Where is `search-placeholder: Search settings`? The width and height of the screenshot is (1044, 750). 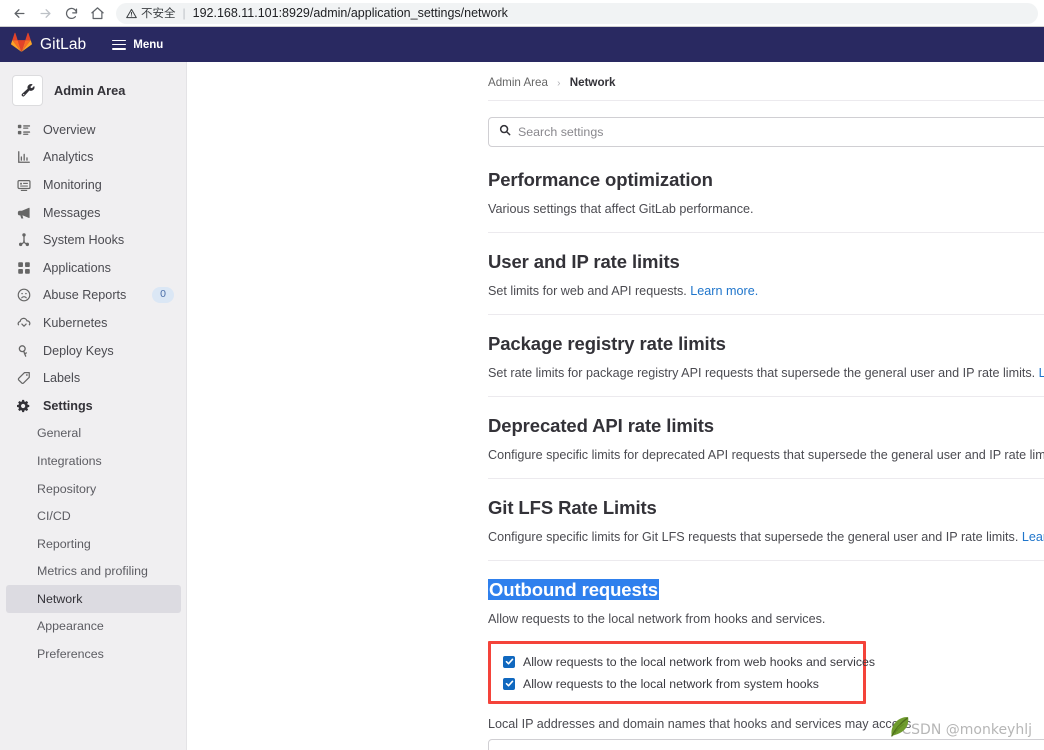 search-placeholder: Search settings is located at coordinates (561, 132).